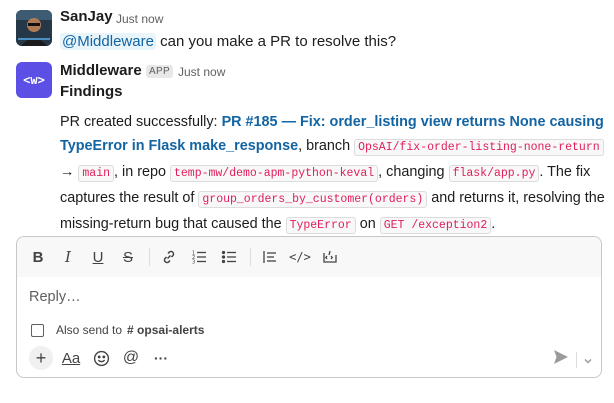  I want to click on also-send-label: Also send to, so click(89, 330).